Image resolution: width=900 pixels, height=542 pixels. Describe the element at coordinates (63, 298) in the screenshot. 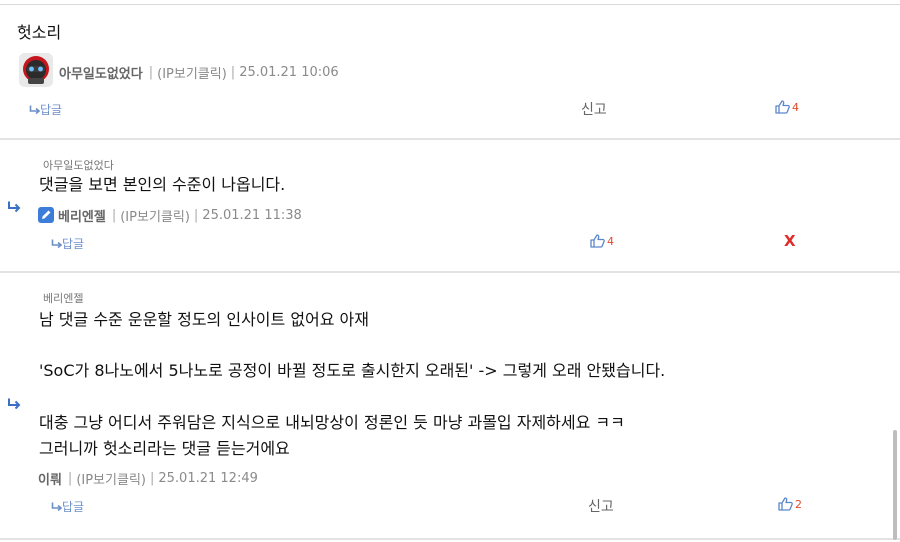

I see `parent-author: 베리엔젤` at that location.